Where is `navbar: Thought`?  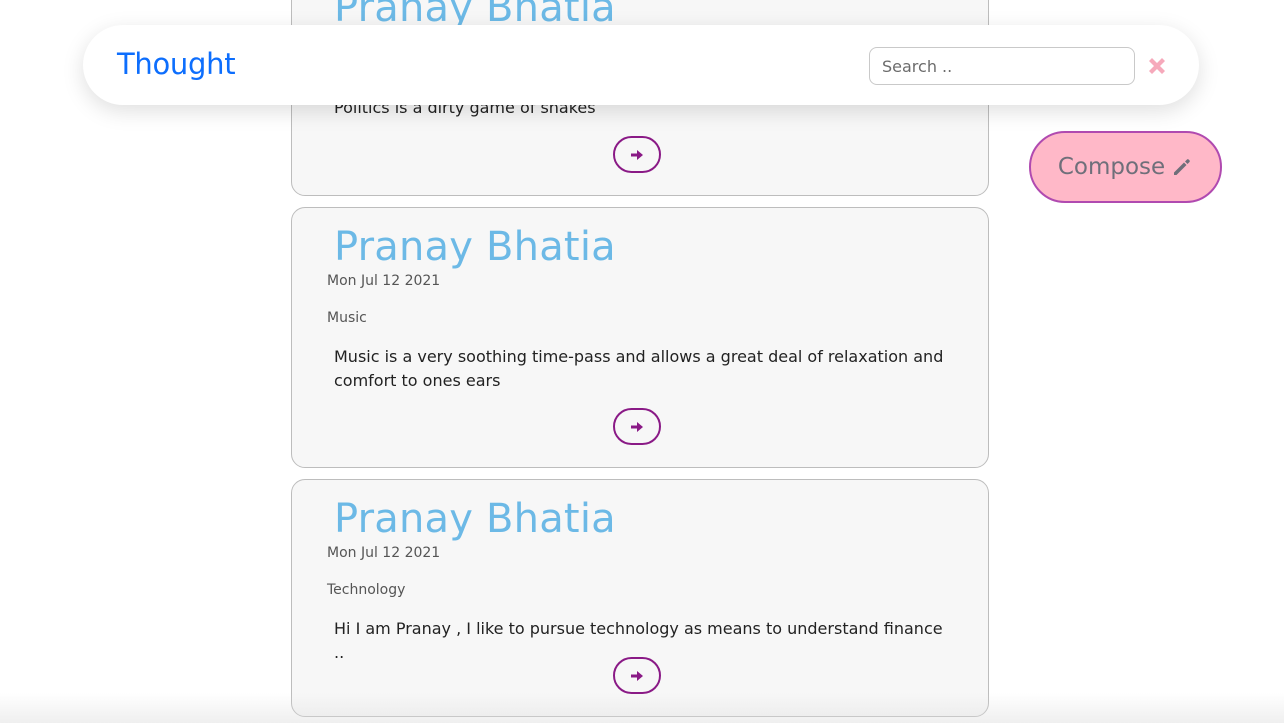
navbar: Thought is located at coordinates (641, 65).